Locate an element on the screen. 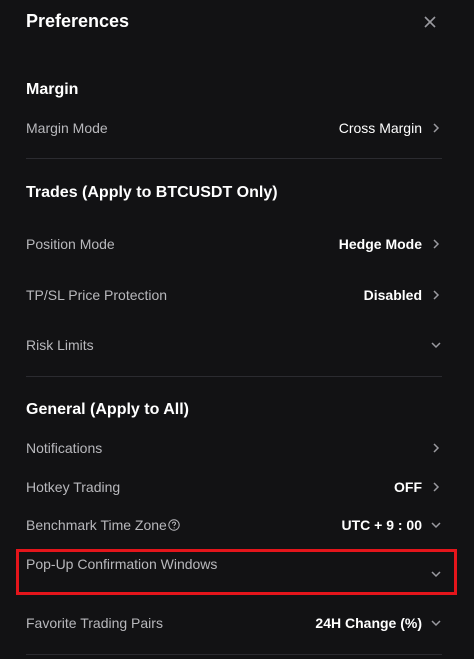  notifications-row: Notifications is located at coordinates (234, 448).